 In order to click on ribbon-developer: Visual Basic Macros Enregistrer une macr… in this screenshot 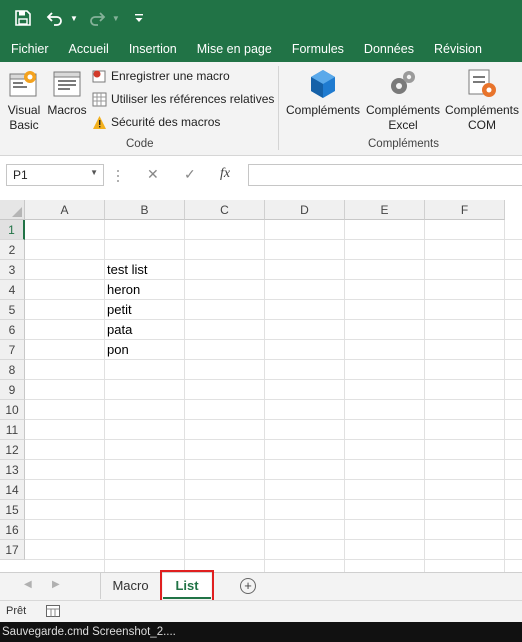, I will do `click(261, 109)`.